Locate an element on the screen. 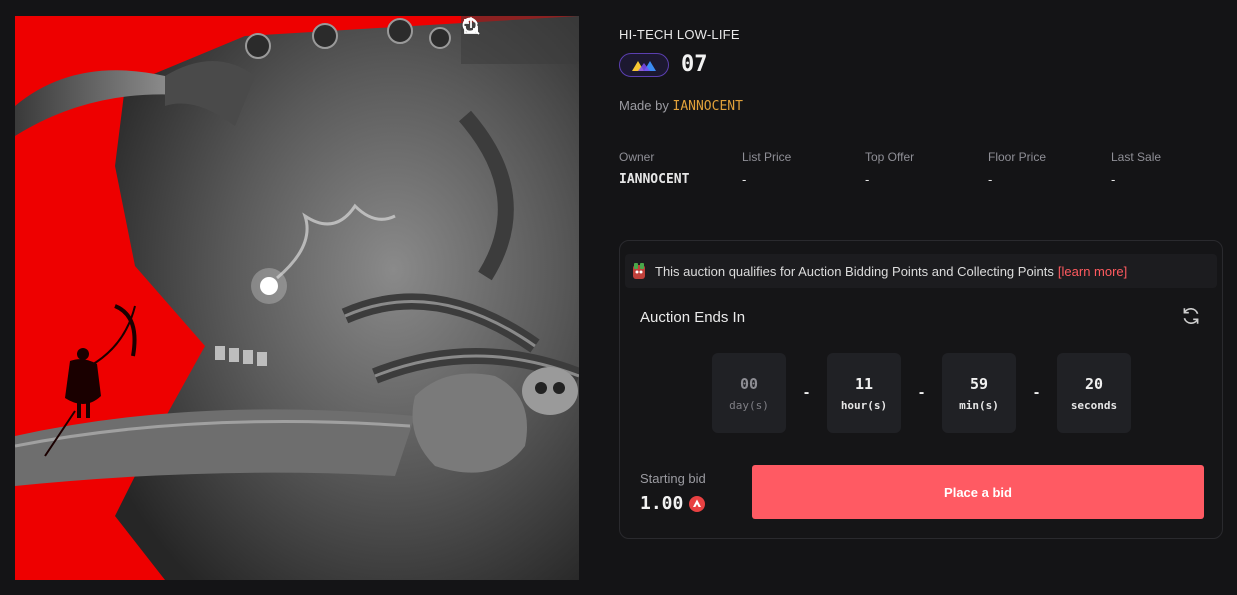 The width and height of the screenshot is (1237, 595). artwork-toolbar is located at coordinates (520, 40).